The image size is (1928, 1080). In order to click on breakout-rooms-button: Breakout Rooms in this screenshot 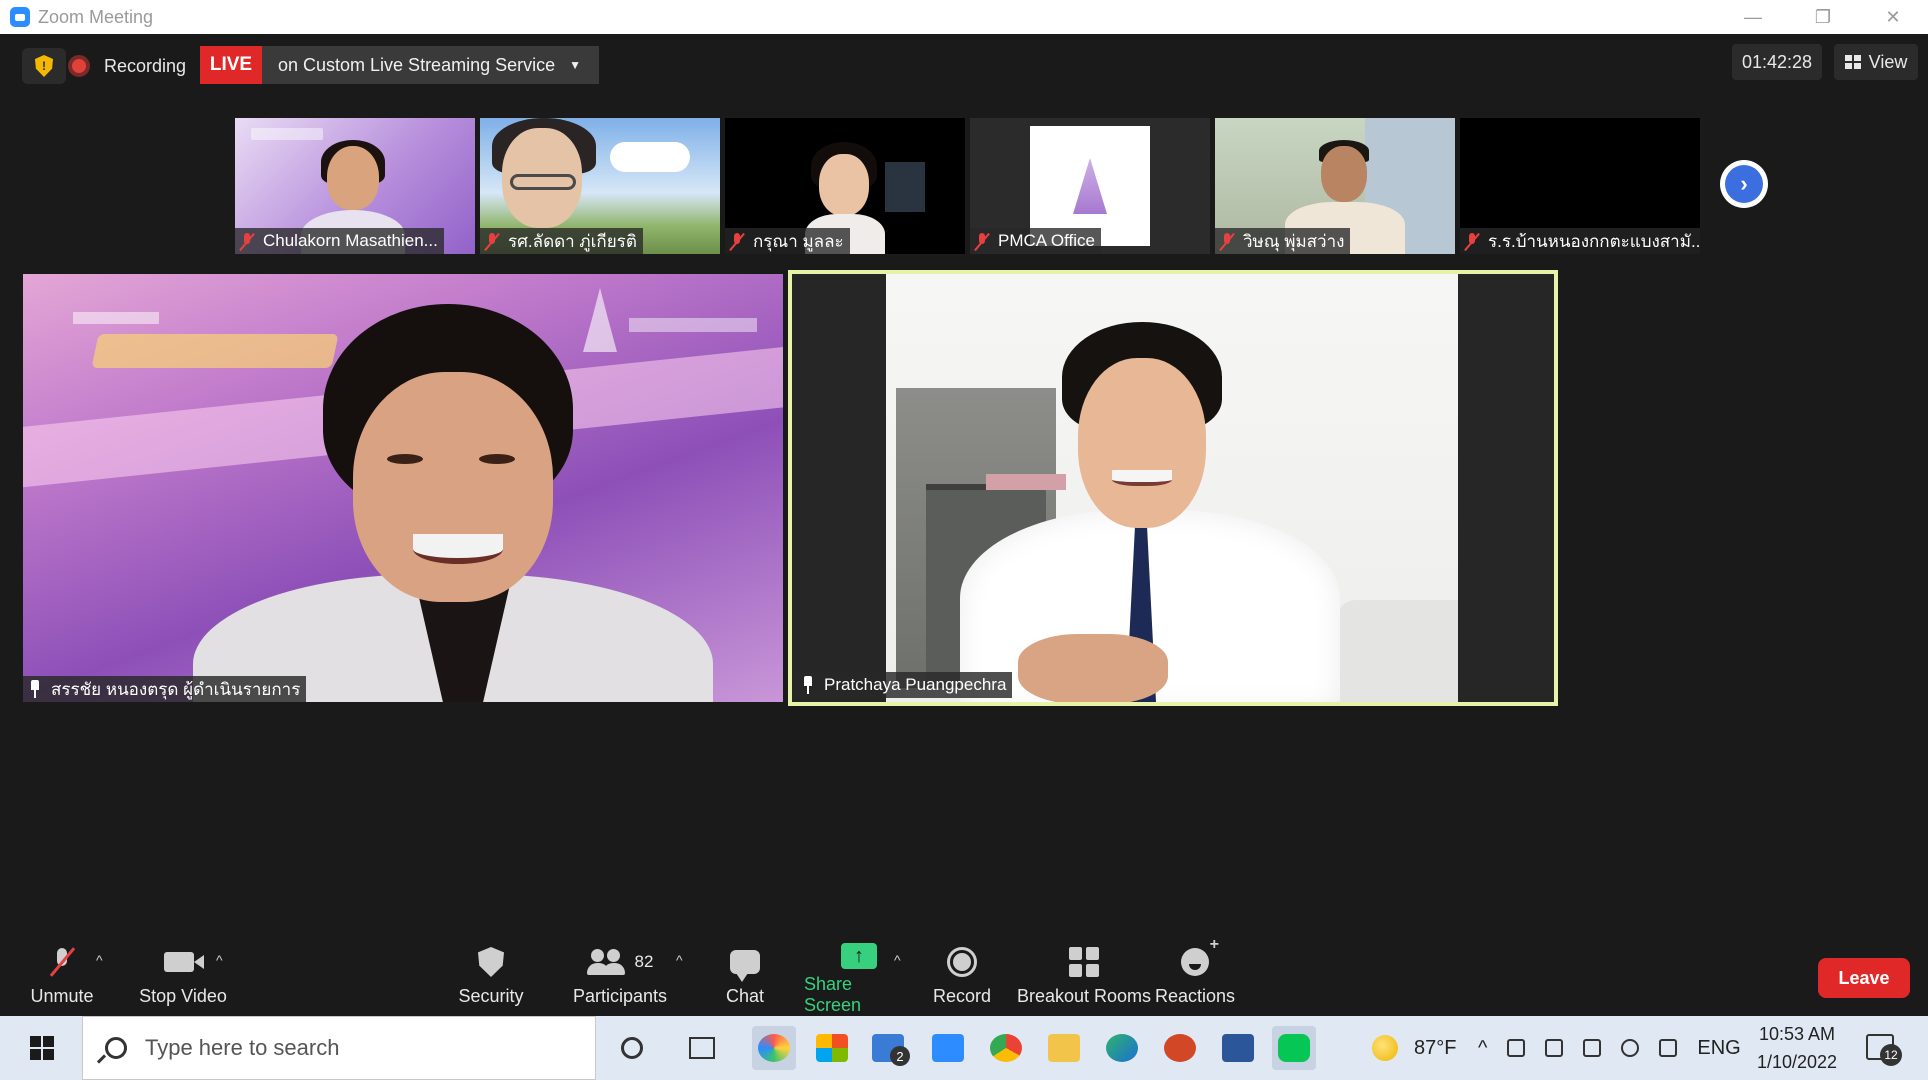, I will do `click(1084, 973)`.